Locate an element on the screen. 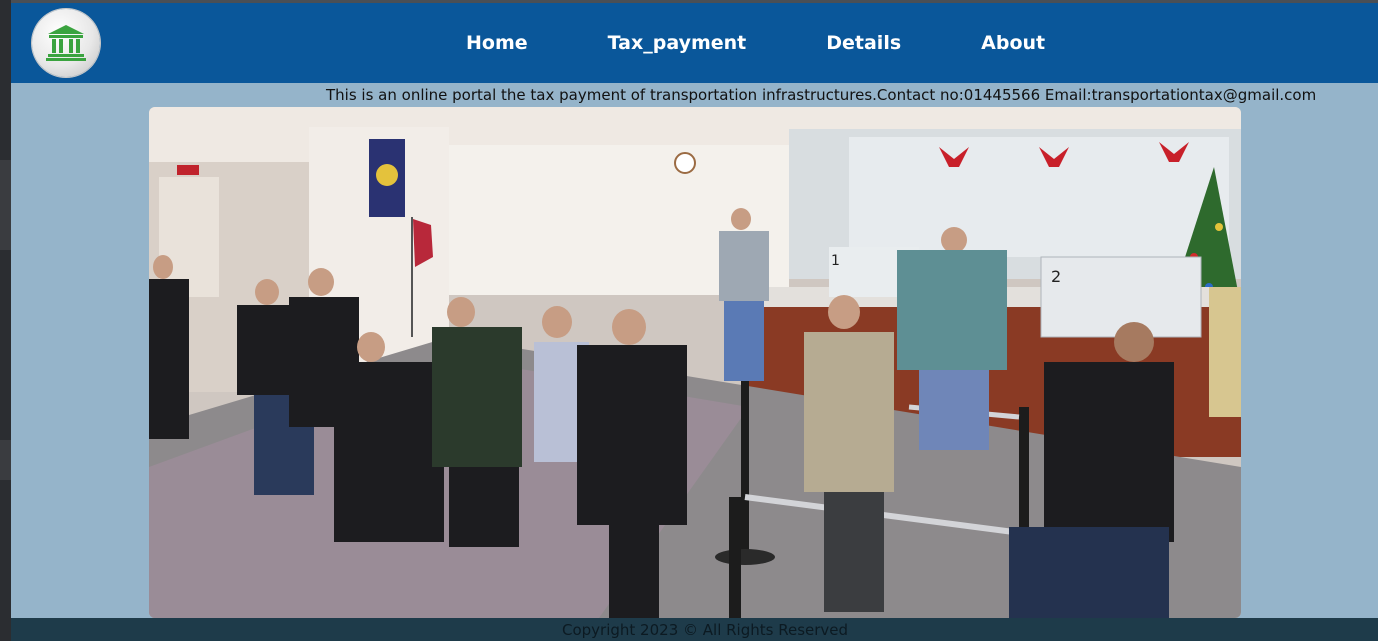 The height and width of the screenshot is (641, 1378). navbar: Home Tax_payment Details About is located at coordinates (694, 43).